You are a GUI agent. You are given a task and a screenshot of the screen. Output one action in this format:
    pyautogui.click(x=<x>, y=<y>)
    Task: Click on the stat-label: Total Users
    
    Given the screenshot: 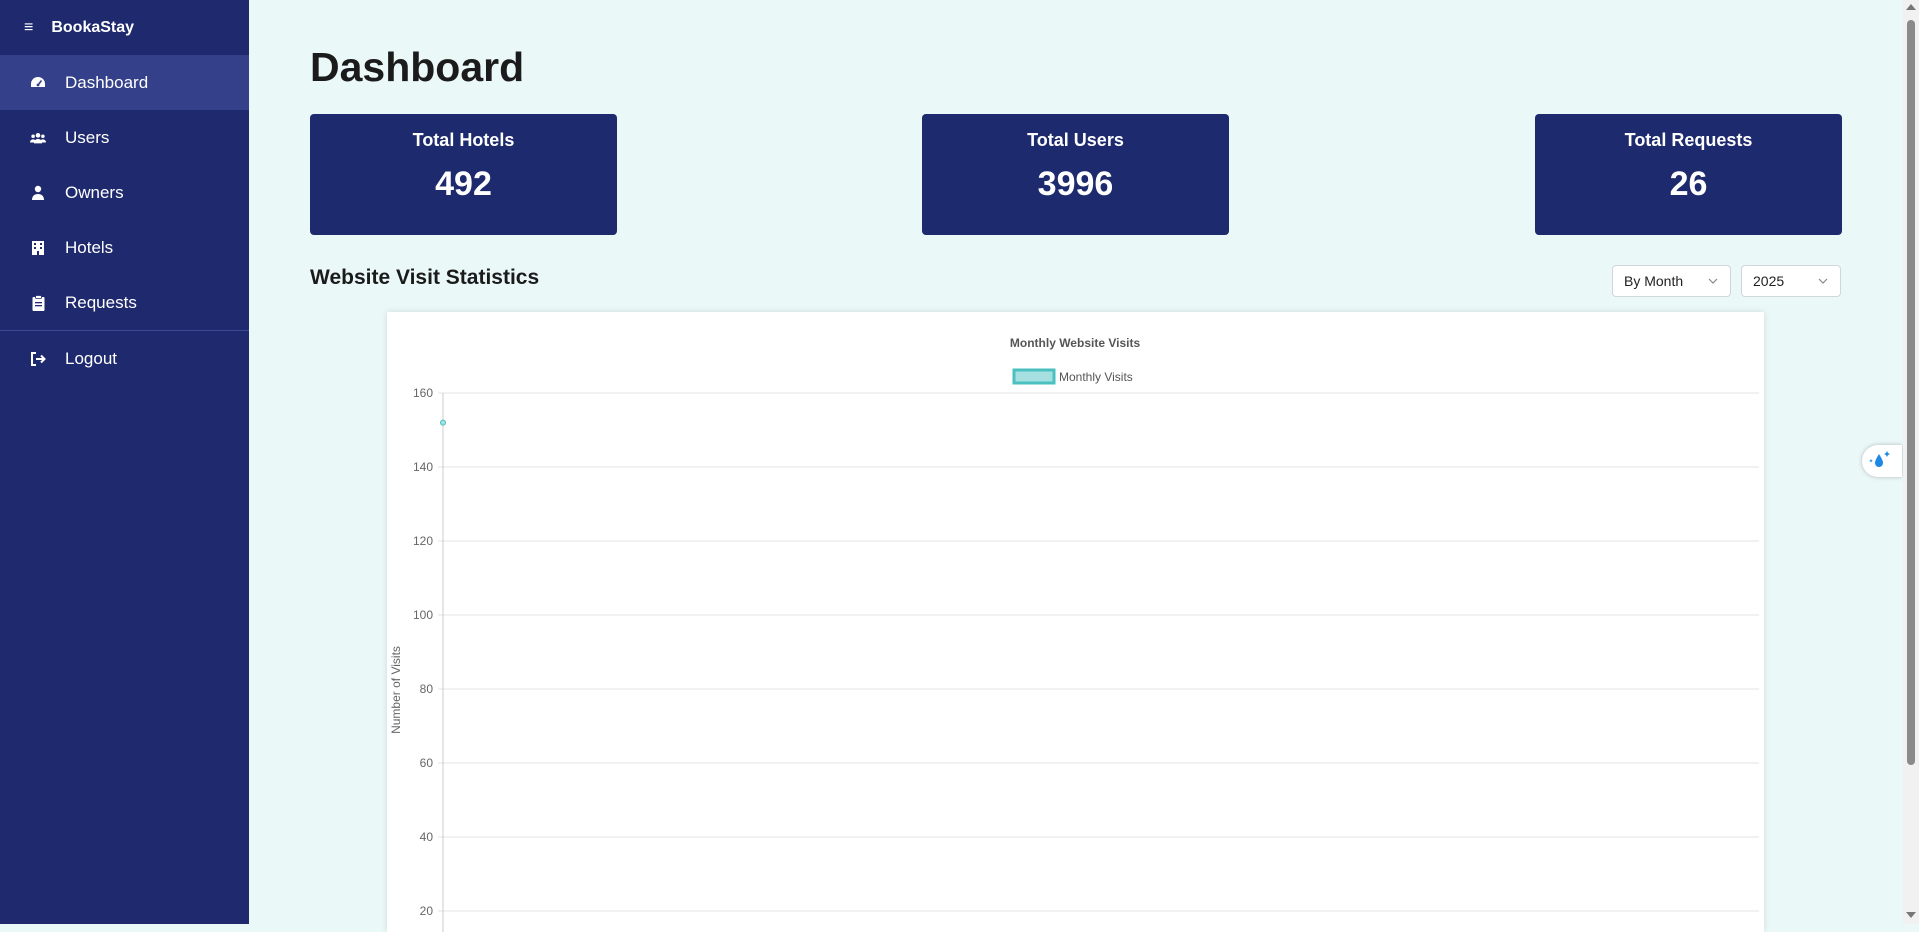 What is the action you would take?
    pyautogui.click(x=1075, y=140)
    